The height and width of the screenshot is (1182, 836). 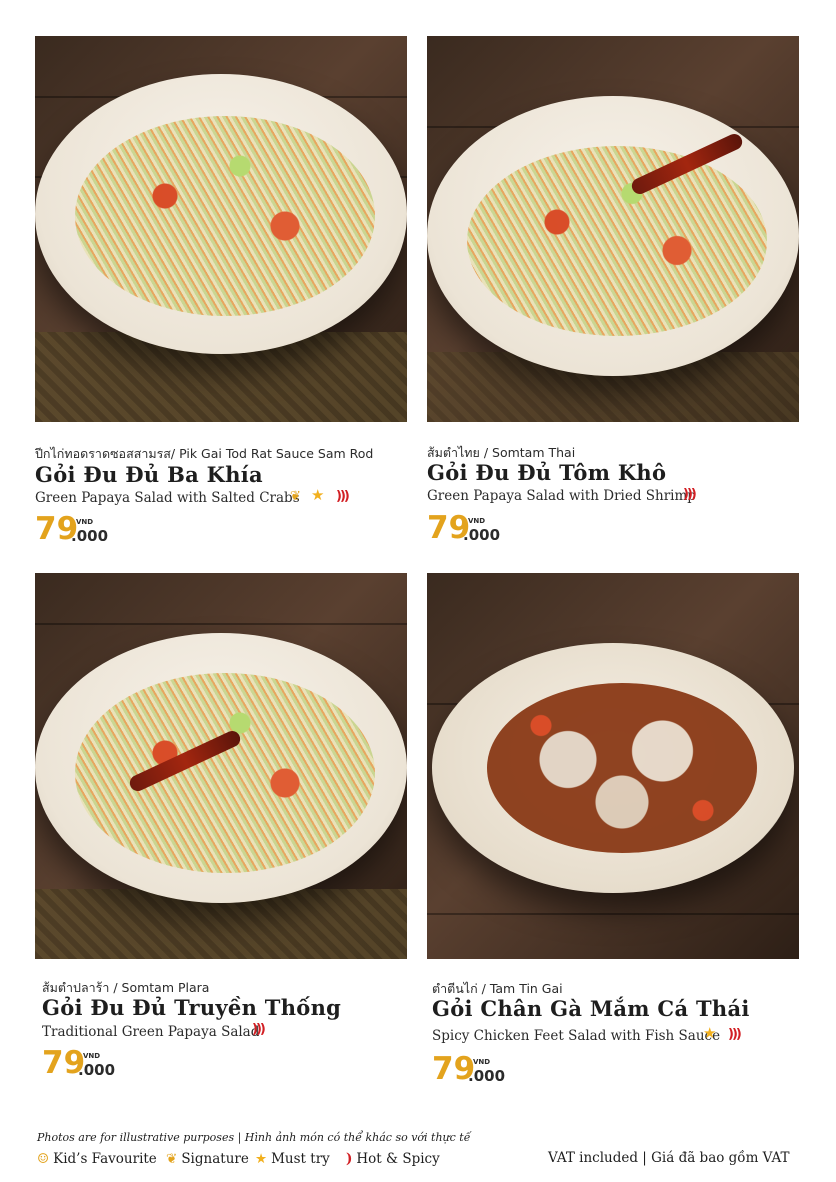 What do you see at coordinates (561, 496) in the screenshot?
I see `dish-english-description: Green Papaya Salad with Dried Shrimp` at bounding box center [561, 496].